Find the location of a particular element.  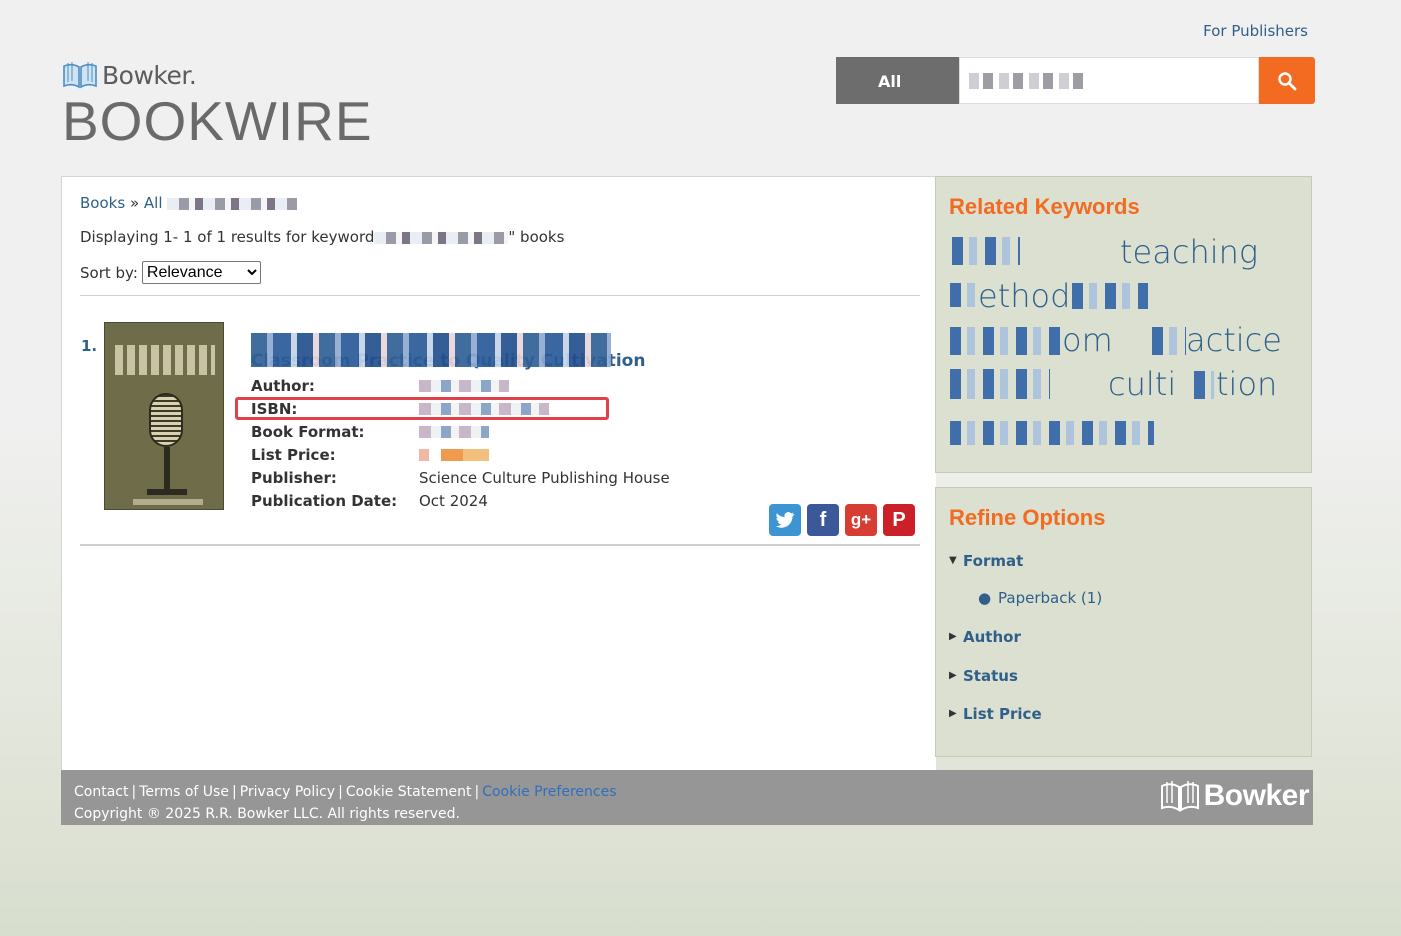

search-bar: All is located at coordinates (1075, 80).